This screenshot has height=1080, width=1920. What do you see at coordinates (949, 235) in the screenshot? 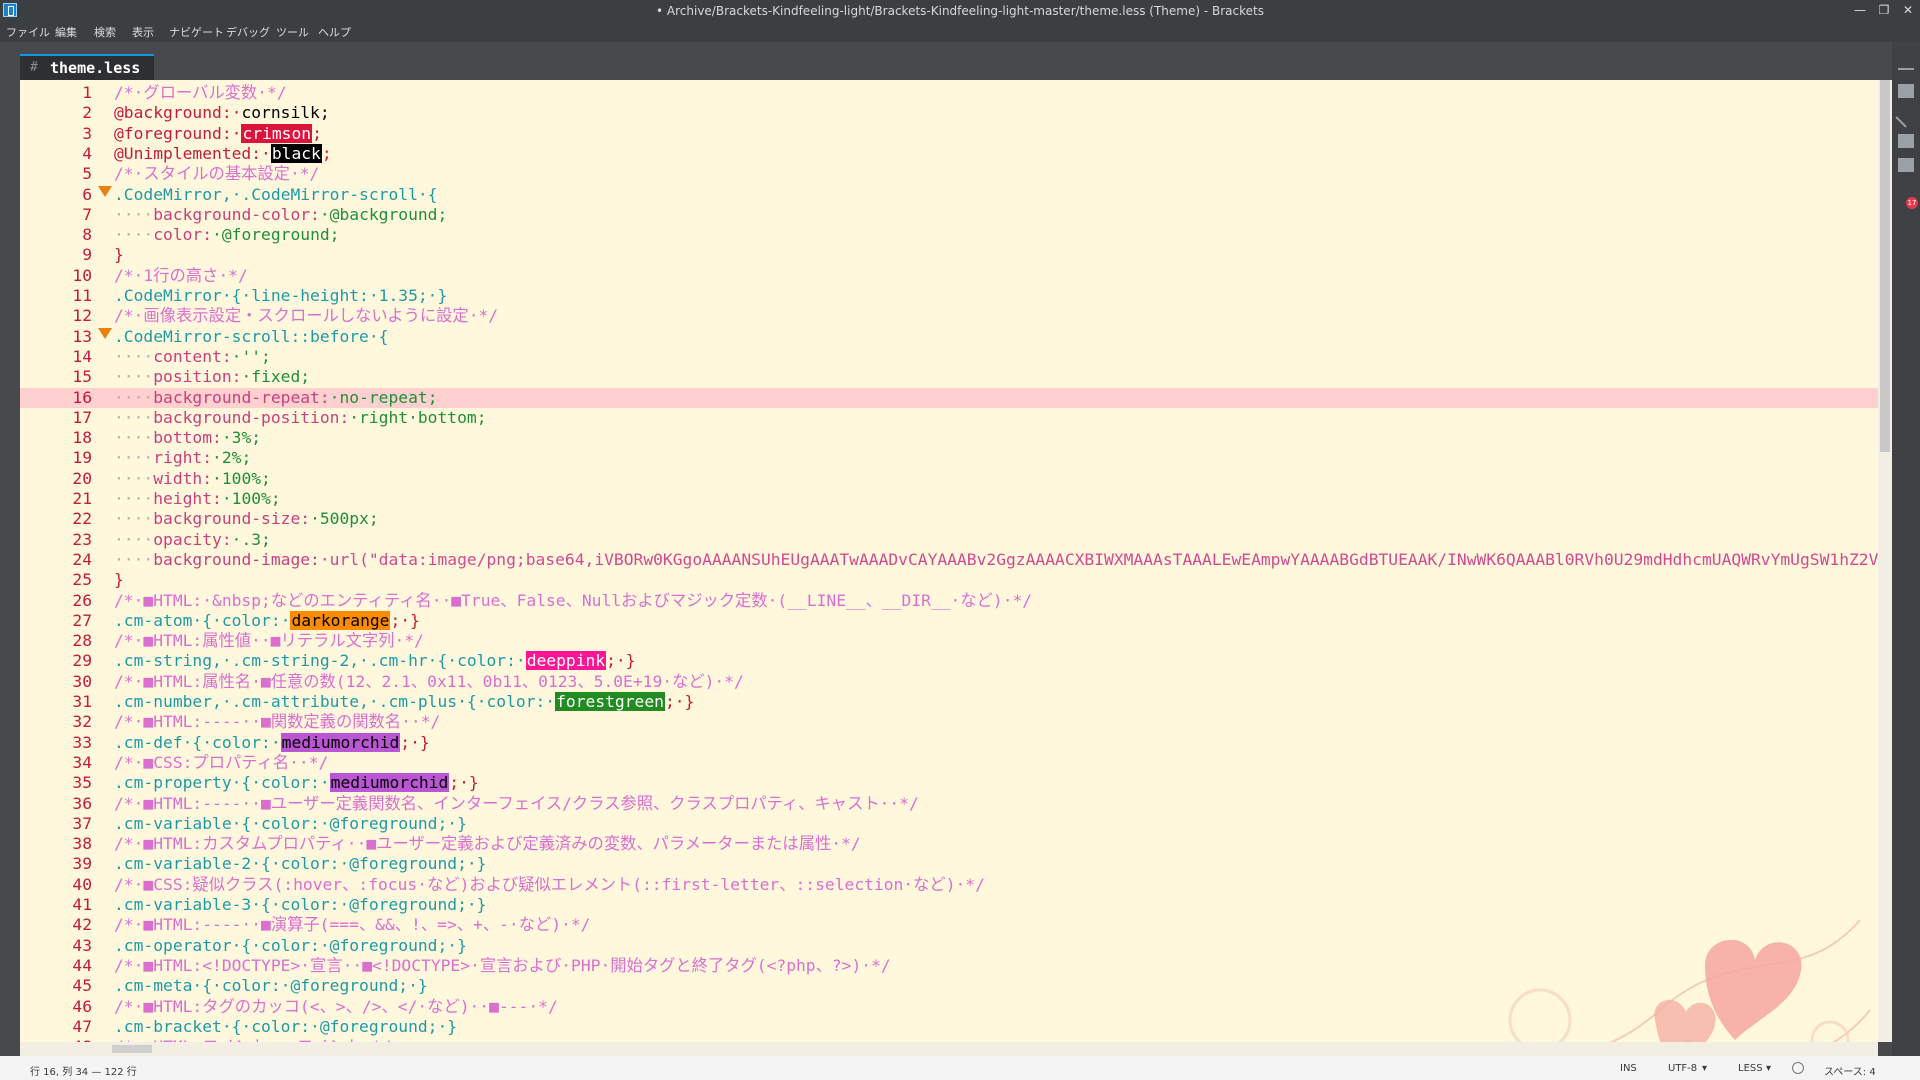
I see `code-line: 8 ····color:·@foreground;` at bounding box center [949, 235].